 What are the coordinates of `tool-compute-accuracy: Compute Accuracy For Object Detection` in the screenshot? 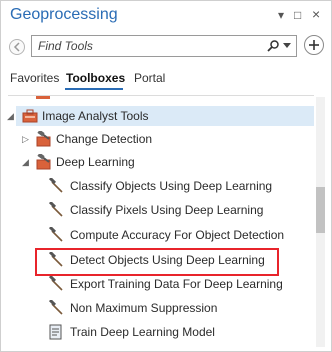 It's located at (181, 235).